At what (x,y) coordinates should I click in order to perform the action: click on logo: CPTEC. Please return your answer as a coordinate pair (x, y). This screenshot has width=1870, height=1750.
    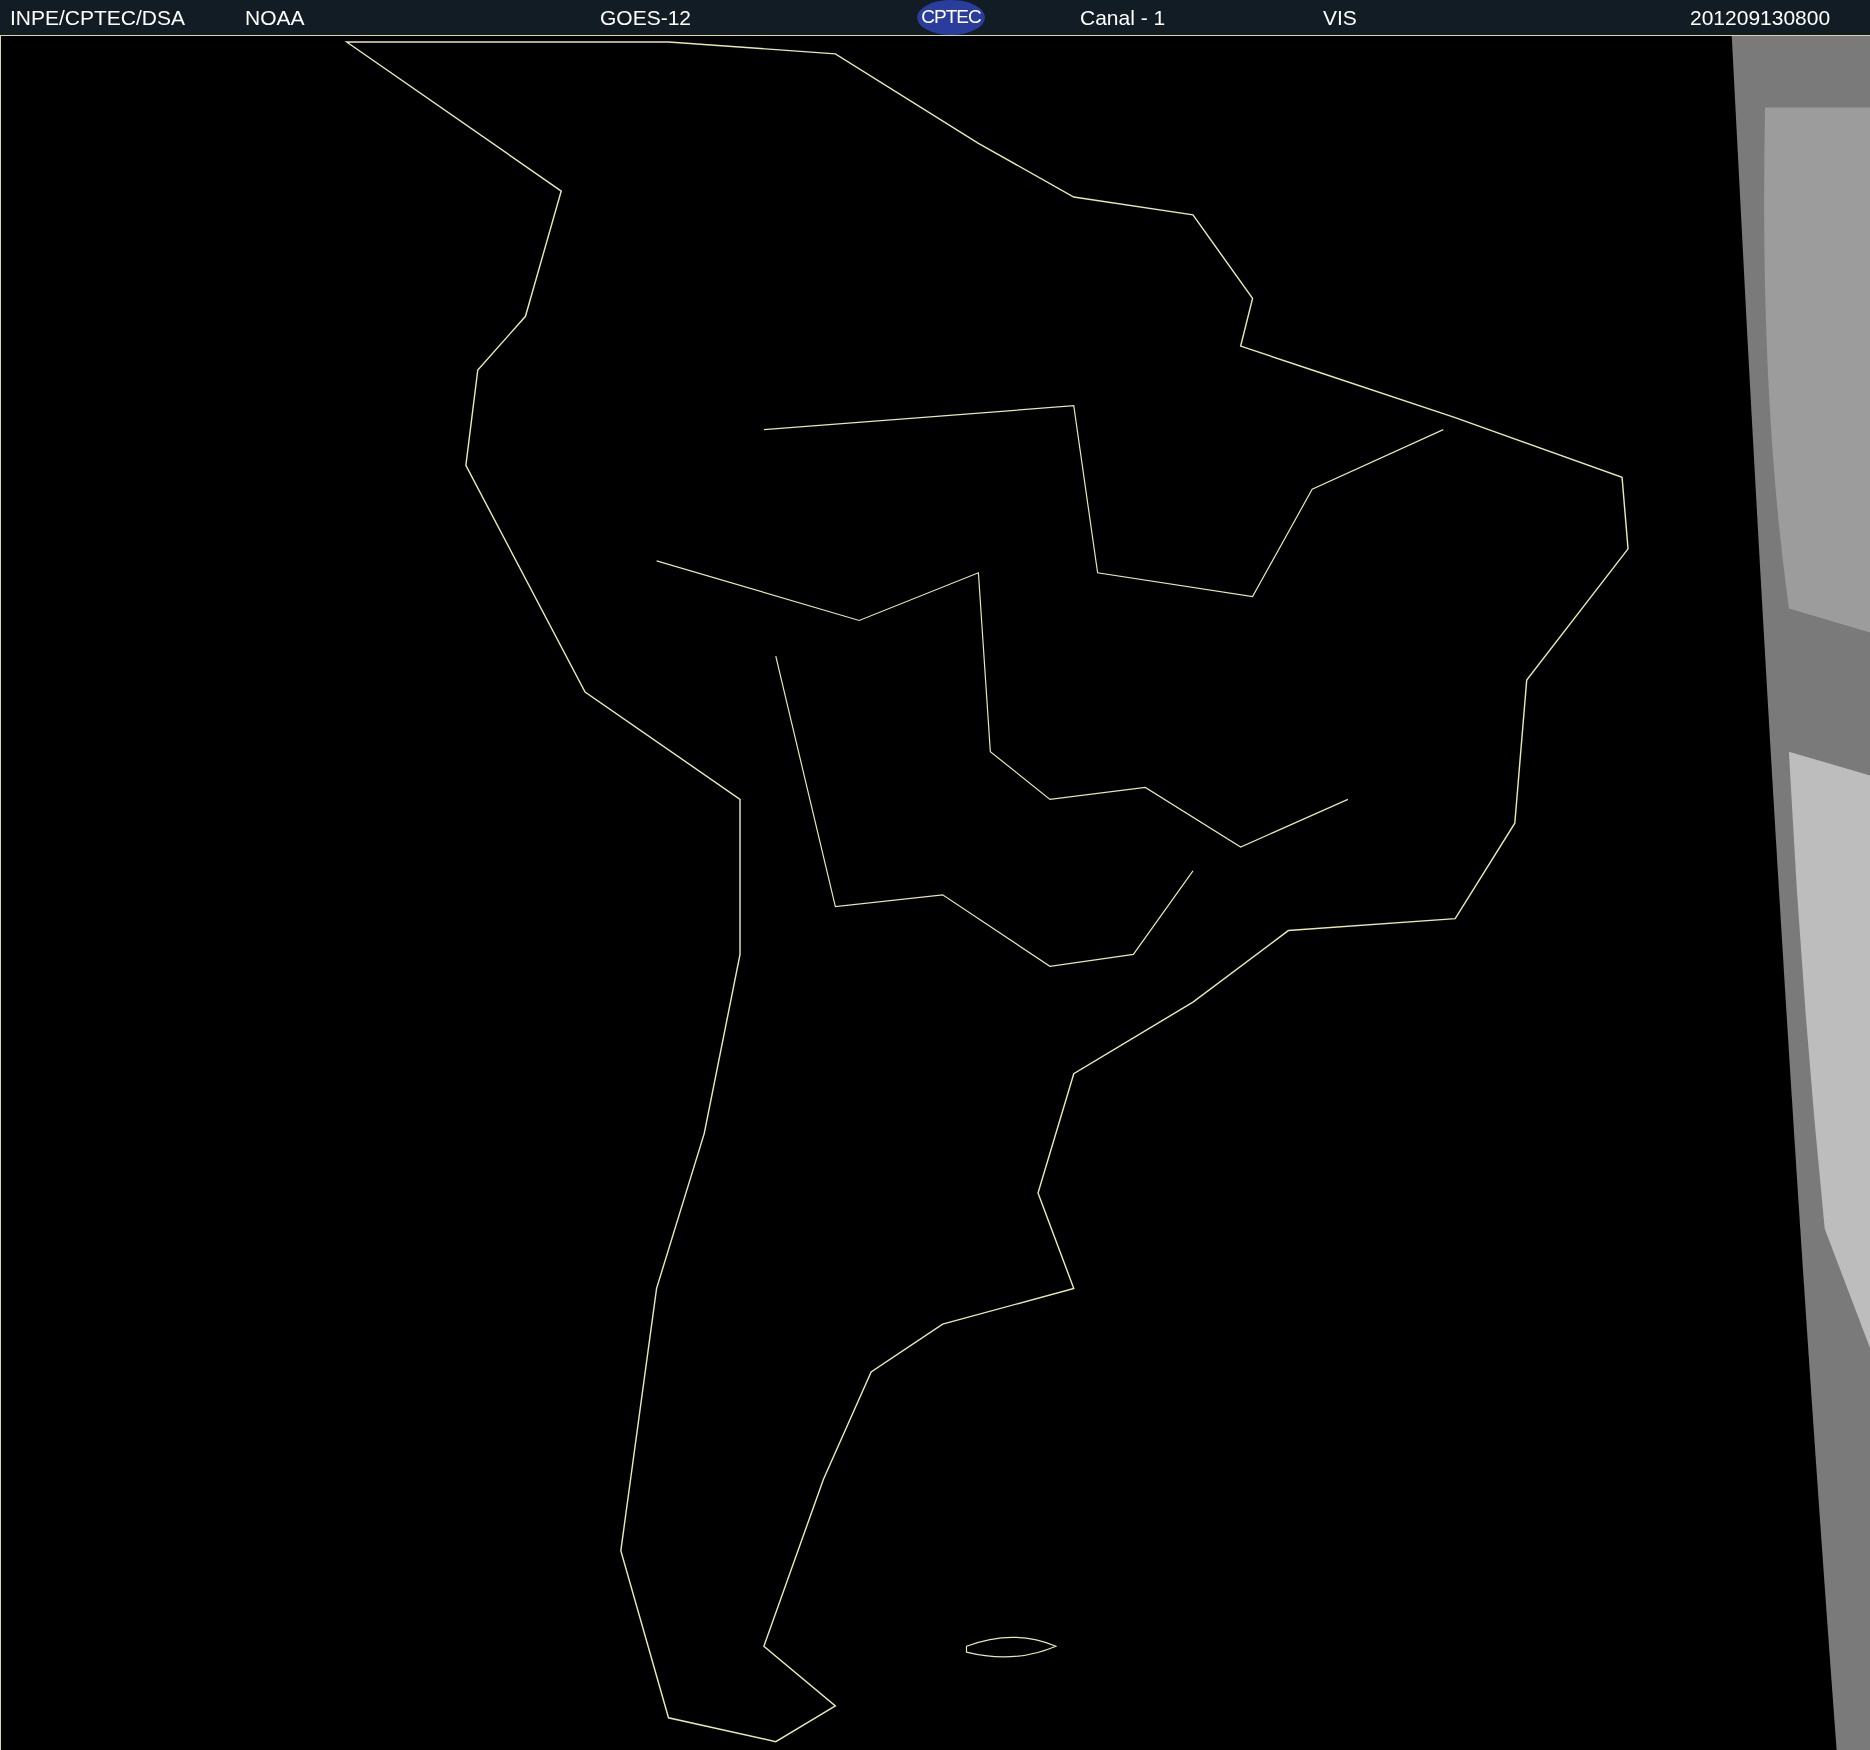
    Looking at the image, I should click on (951, 17).